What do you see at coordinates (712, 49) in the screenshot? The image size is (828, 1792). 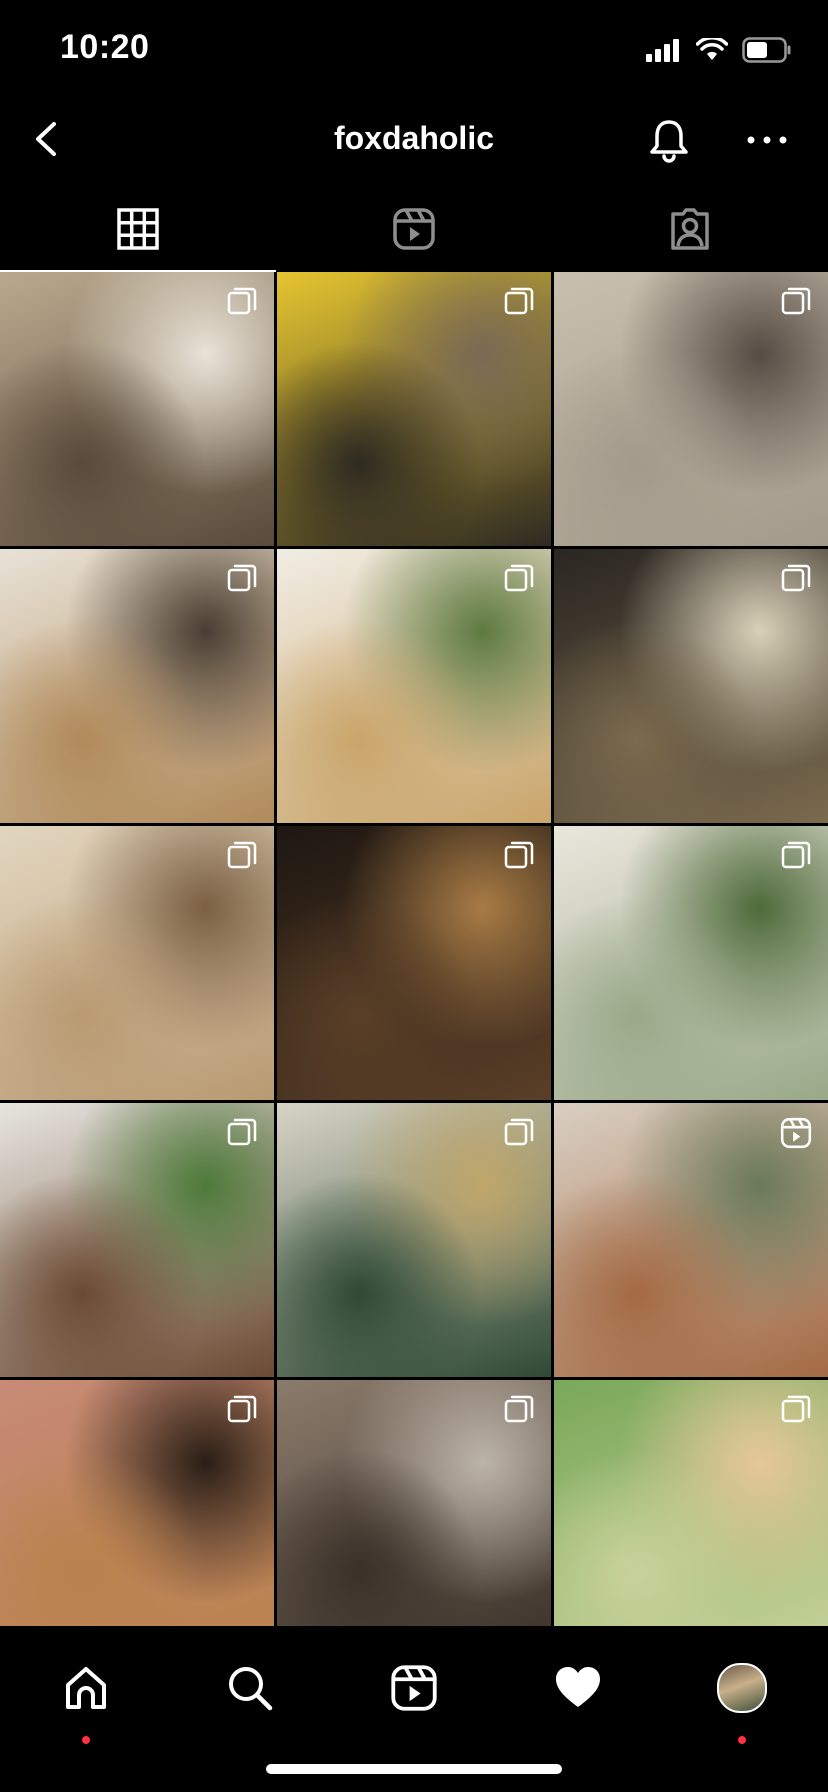 I see `wifi-icon` at bounding box center [712, 49].